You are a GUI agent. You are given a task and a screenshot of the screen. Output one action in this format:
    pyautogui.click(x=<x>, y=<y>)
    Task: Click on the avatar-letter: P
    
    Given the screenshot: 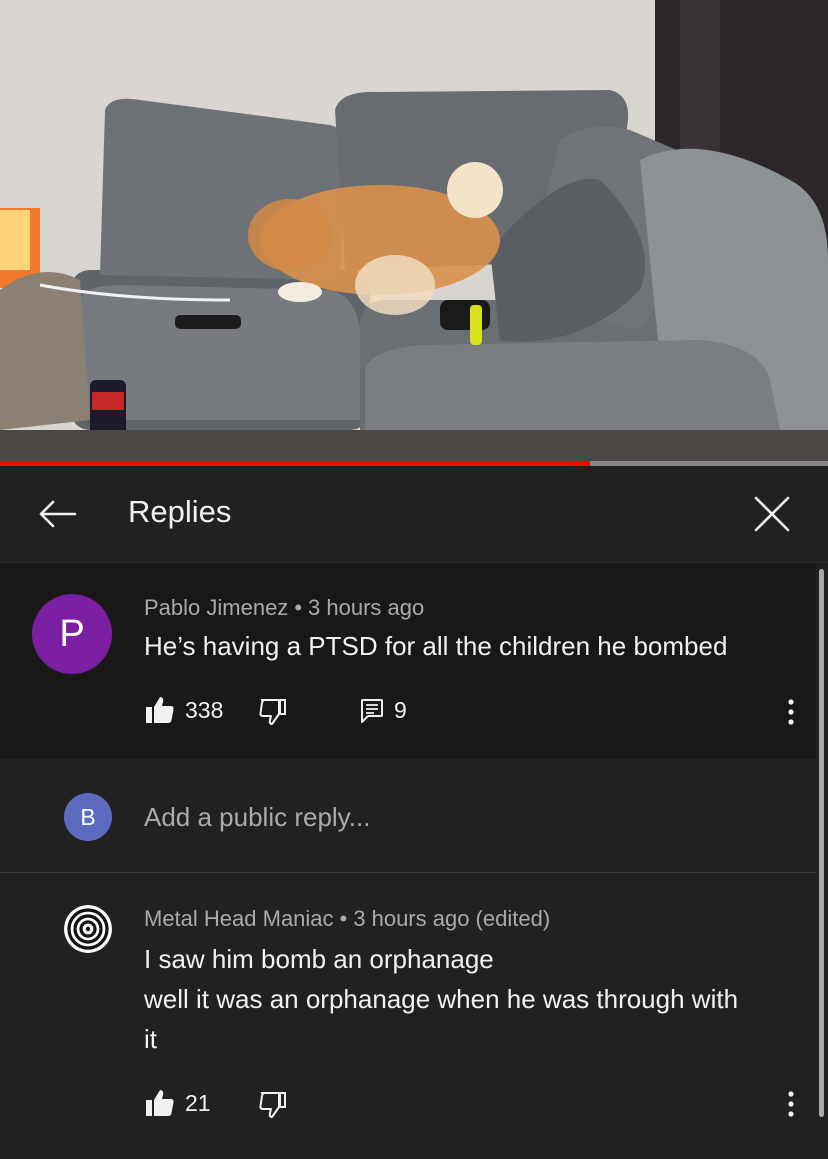 What is the action you would take?
    pyautogui.click(x=72, y=633)
    